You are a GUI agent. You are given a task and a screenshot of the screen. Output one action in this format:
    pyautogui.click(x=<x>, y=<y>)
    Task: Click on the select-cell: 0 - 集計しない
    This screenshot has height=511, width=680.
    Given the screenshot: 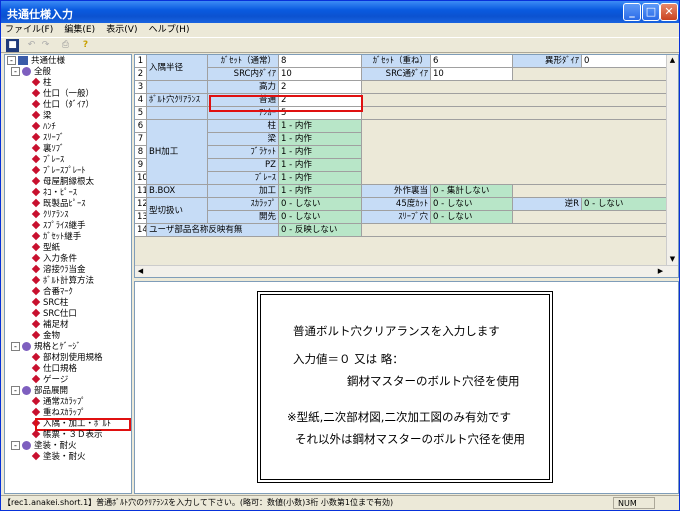 What is the action you would take?
    pyautogui.click(x=472, y=191)
    